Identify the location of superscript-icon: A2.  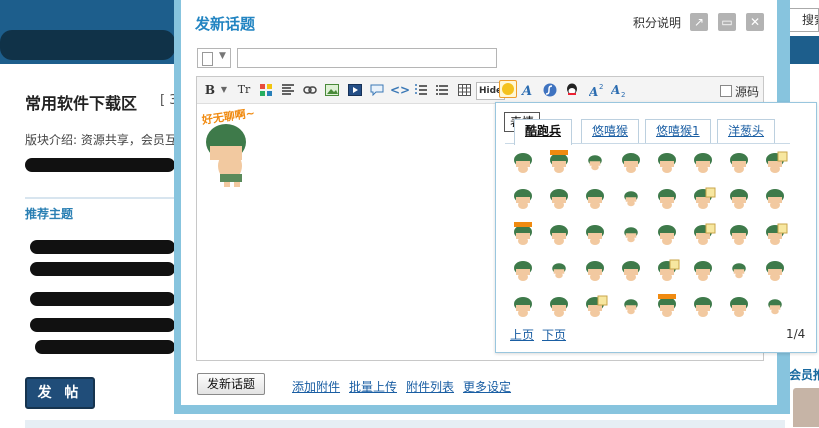
(597, 90).